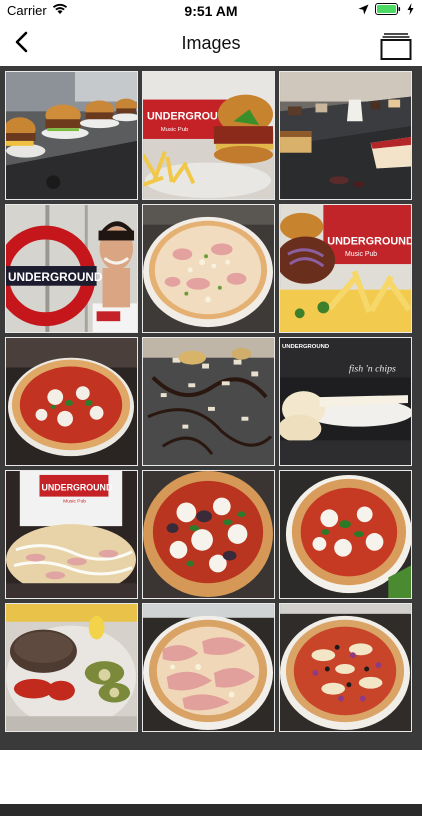 This screenshot has height=816, width=422. I want to click on staff-pizza-photo: UNDERGROUND Music Pub, so click(71, 534).